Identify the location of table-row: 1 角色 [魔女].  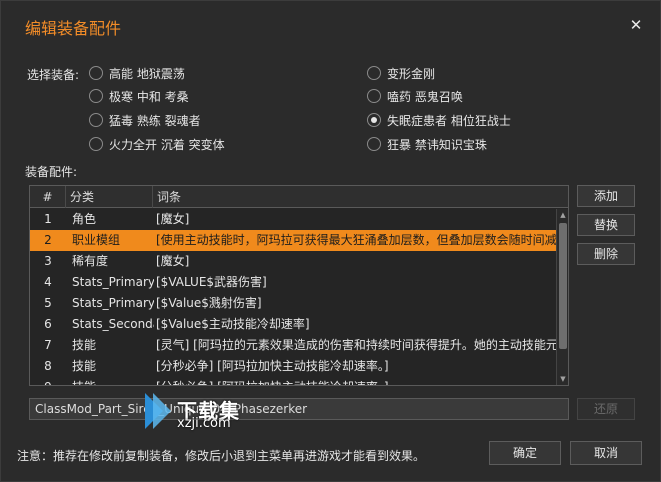
(293, 219).